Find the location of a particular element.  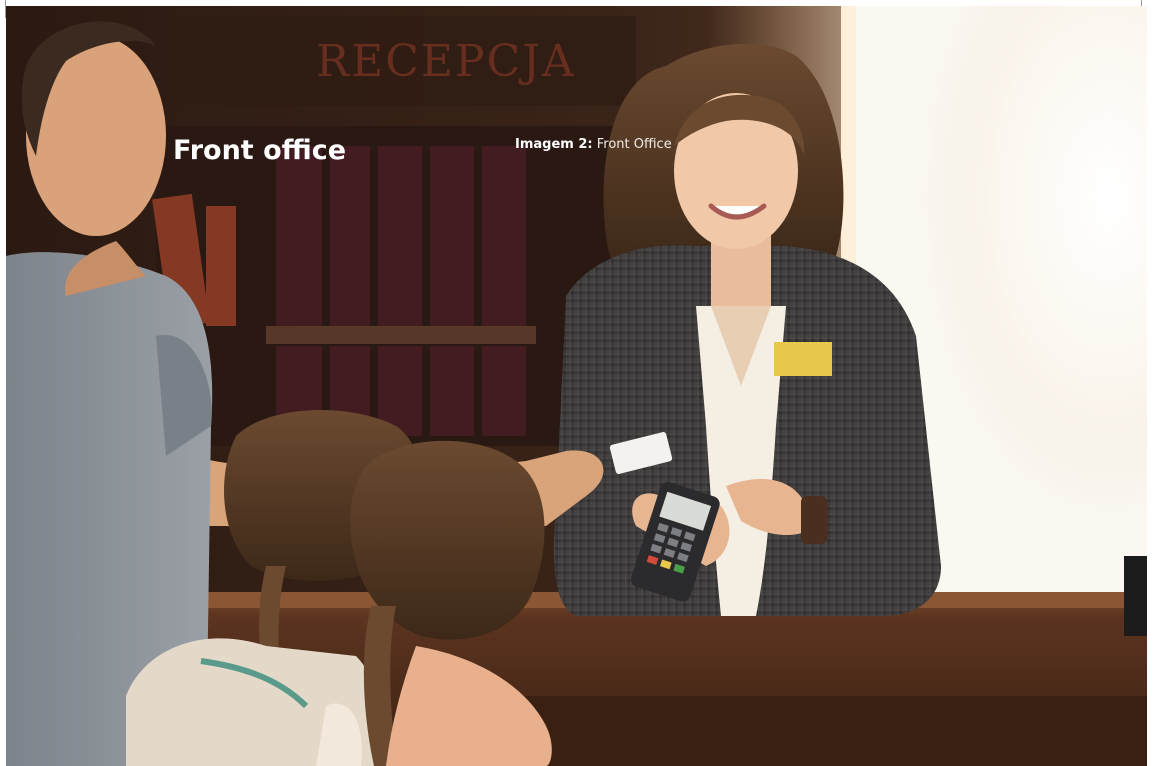

section-title: Front office is located at coordinates (260, 150).